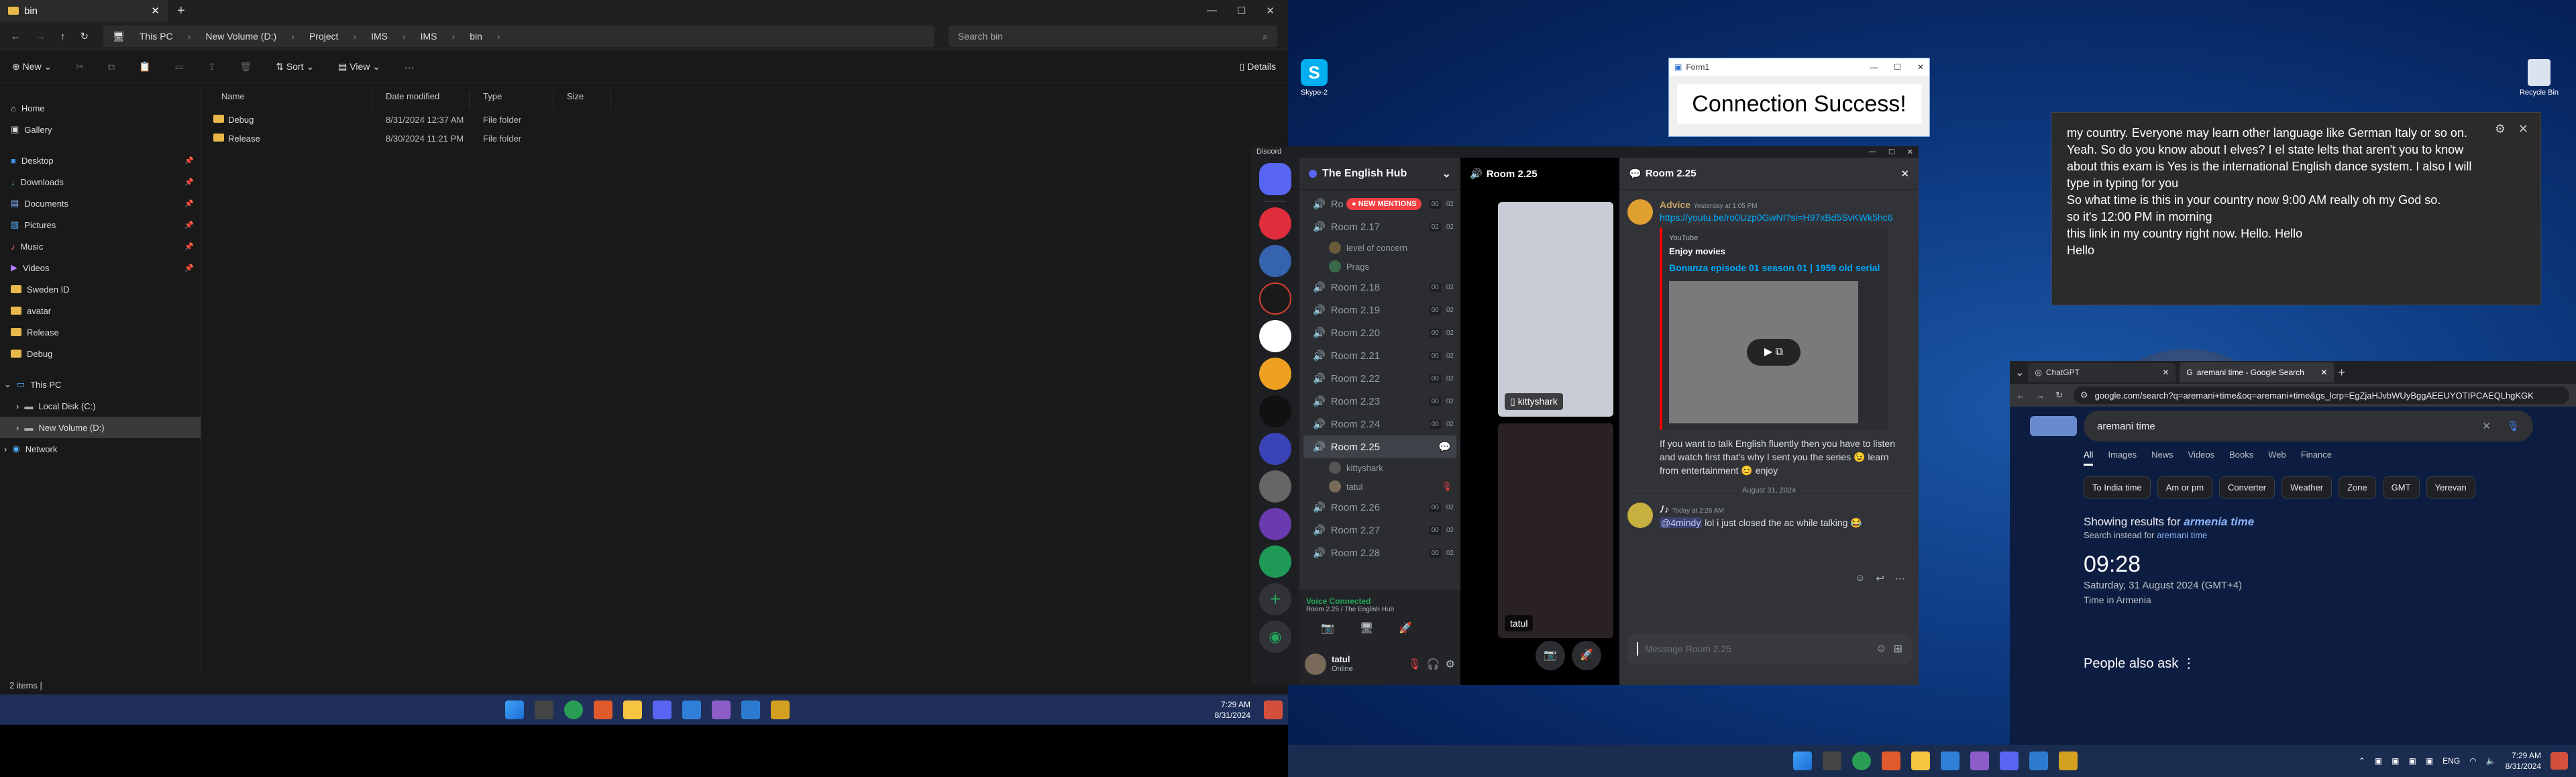 The width and height of the screenshot is (2576, 777). I want to click on nav-avatar: avatar, so click(106, 310).